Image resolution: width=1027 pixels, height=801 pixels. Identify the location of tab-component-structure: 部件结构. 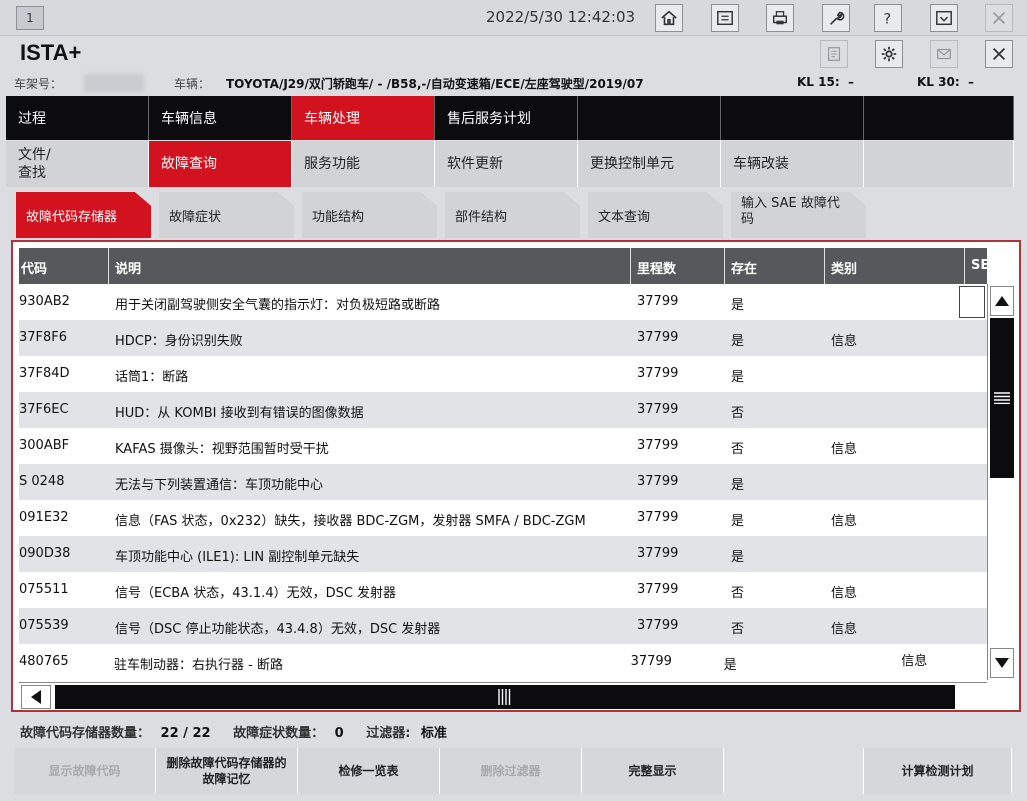
(512, 215).